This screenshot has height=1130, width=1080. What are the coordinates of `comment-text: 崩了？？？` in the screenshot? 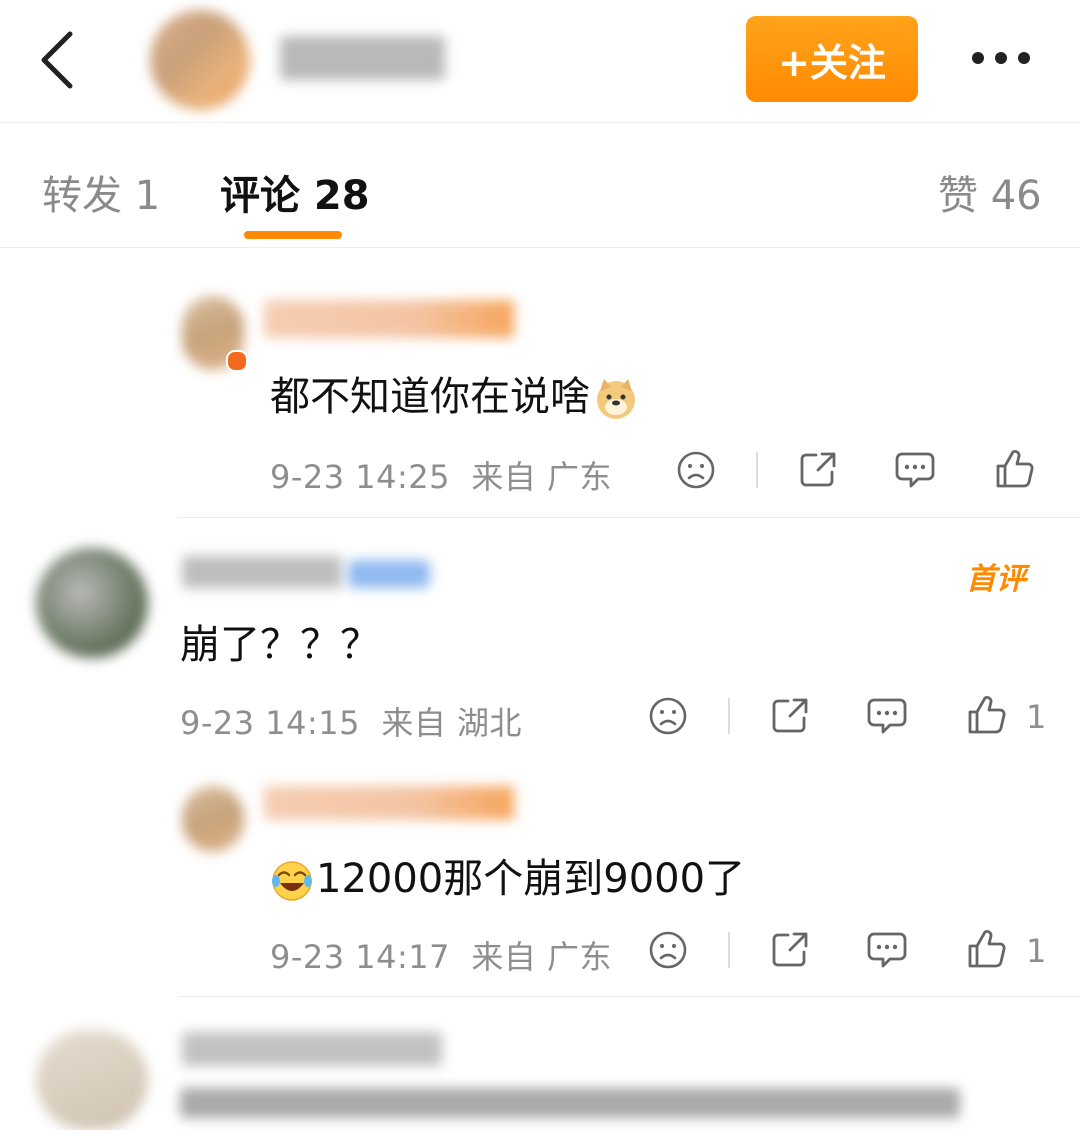 It's located at (280, 645).